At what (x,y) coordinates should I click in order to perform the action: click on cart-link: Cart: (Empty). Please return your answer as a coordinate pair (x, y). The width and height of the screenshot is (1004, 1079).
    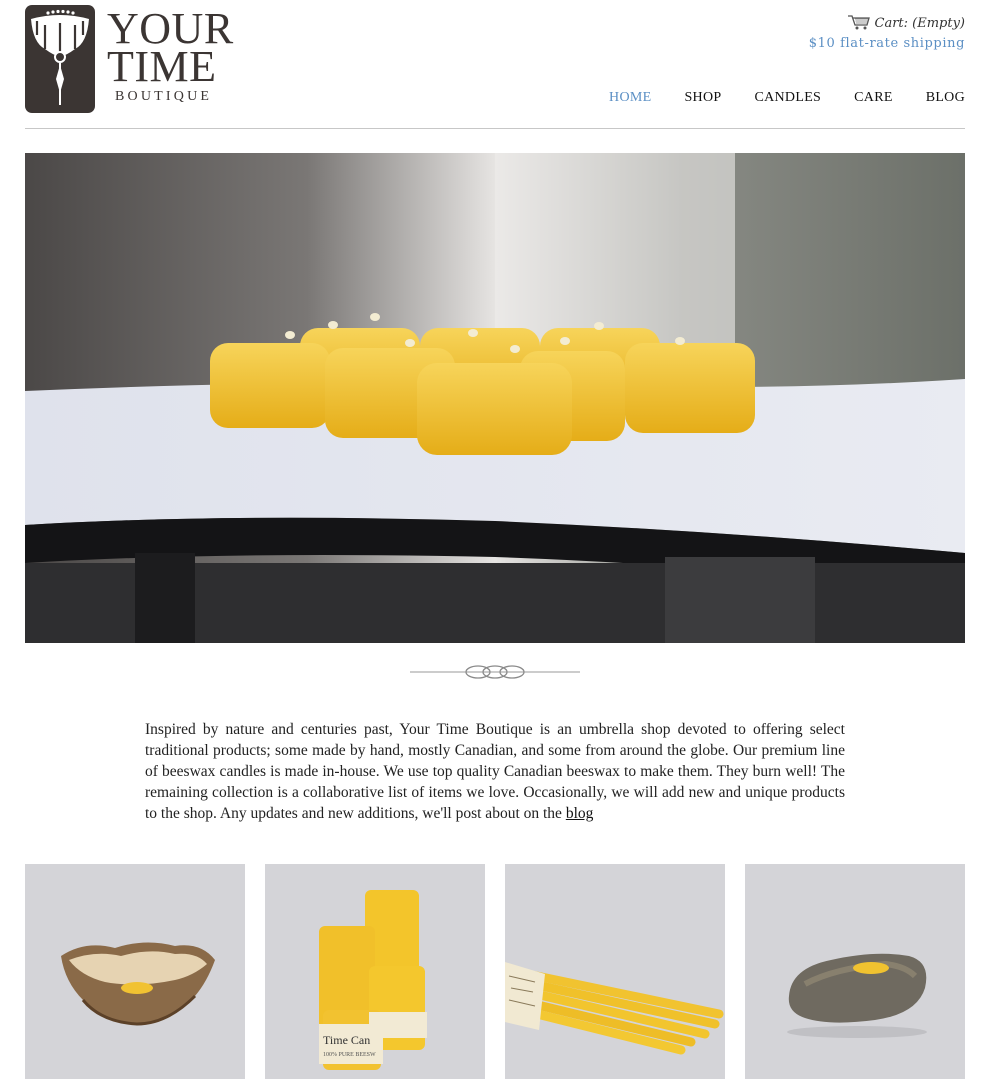
    Looking at the image, I should click on (887, 24).